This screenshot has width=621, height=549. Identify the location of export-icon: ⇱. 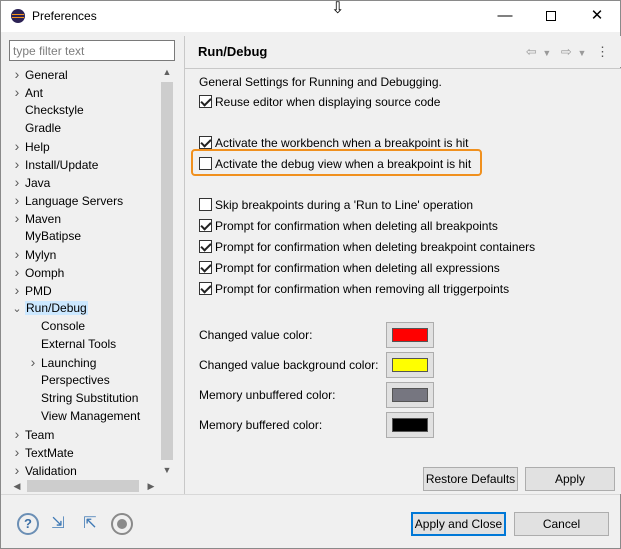
(90, 524).